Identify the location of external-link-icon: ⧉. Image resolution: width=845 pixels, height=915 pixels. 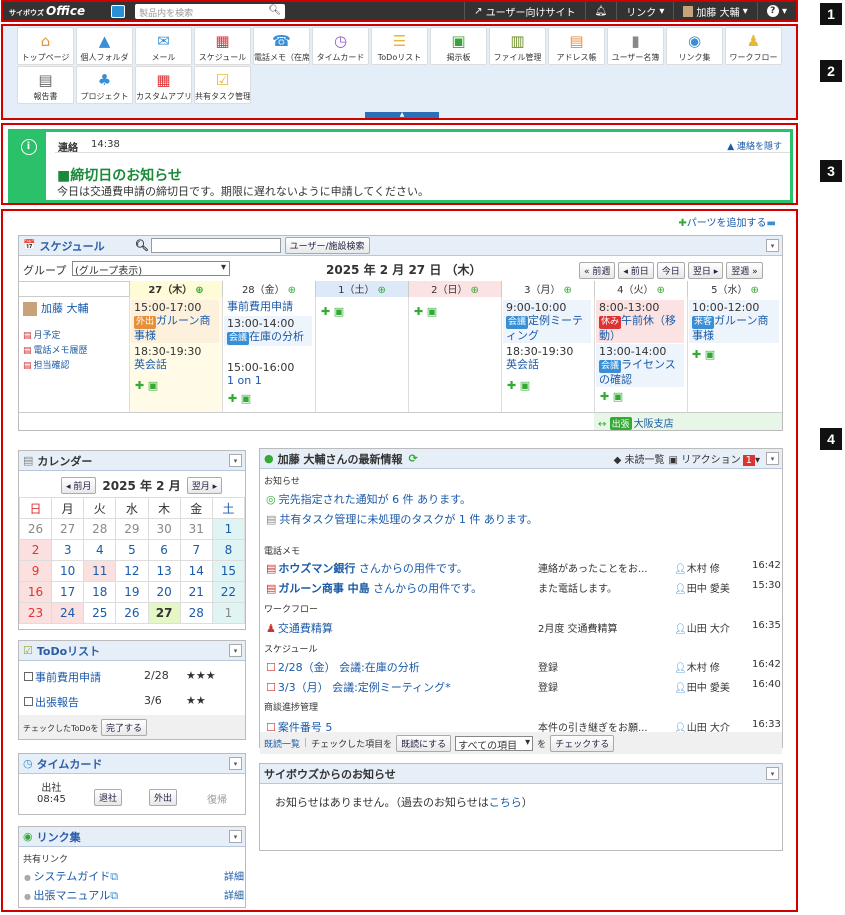
(114, 895).